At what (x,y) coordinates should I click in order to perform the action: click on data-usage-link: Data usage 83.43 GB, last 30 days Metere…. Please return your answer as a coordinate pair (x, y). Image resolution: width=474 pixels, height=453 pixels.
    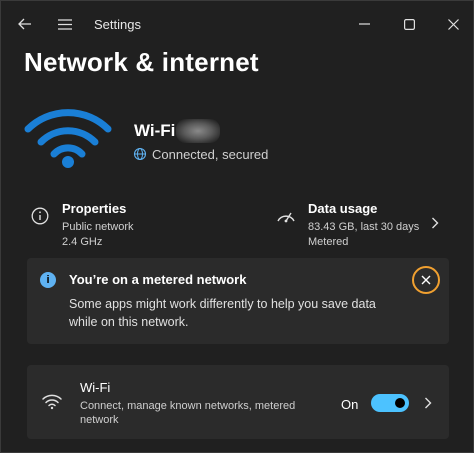
    Looking at the image, I should click on (361, 225).